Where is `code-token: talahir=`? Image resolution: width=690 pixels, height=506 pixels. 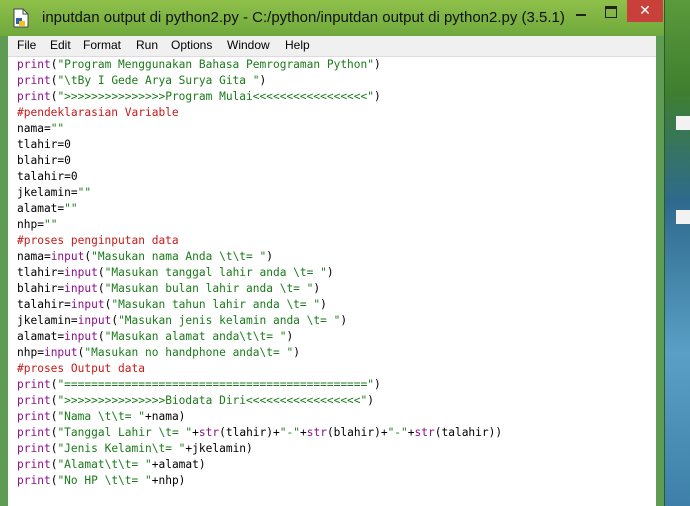
code-token: talahir= is located at coordinates (44, 304).